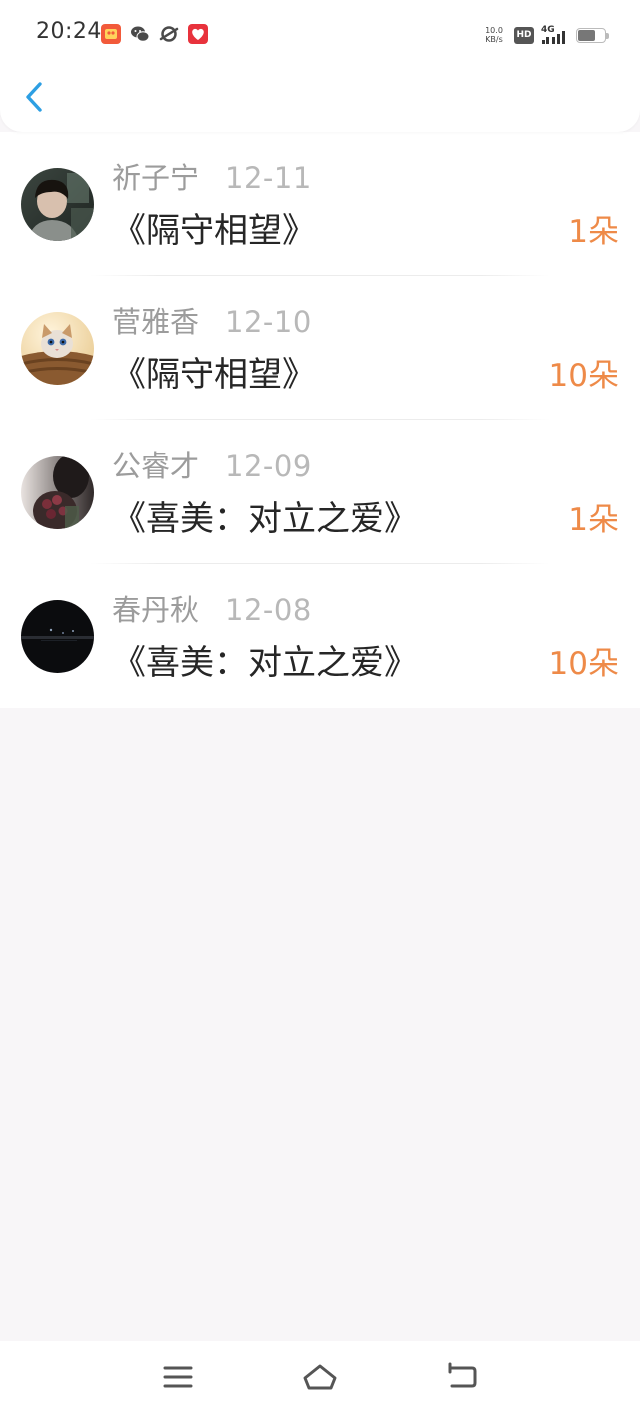 The image size is (640, 1415). I want to click on list-item: 菅雅香 12-10 《隔守相望》 10朵, so click(320, 348).